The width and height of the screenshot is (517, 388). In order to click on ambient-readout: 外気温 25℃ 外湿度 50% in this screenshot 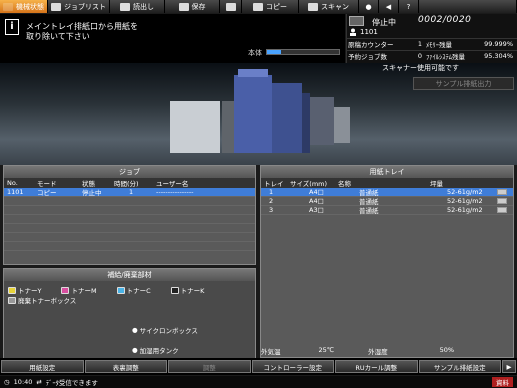, I will do `click(357, 351)`.